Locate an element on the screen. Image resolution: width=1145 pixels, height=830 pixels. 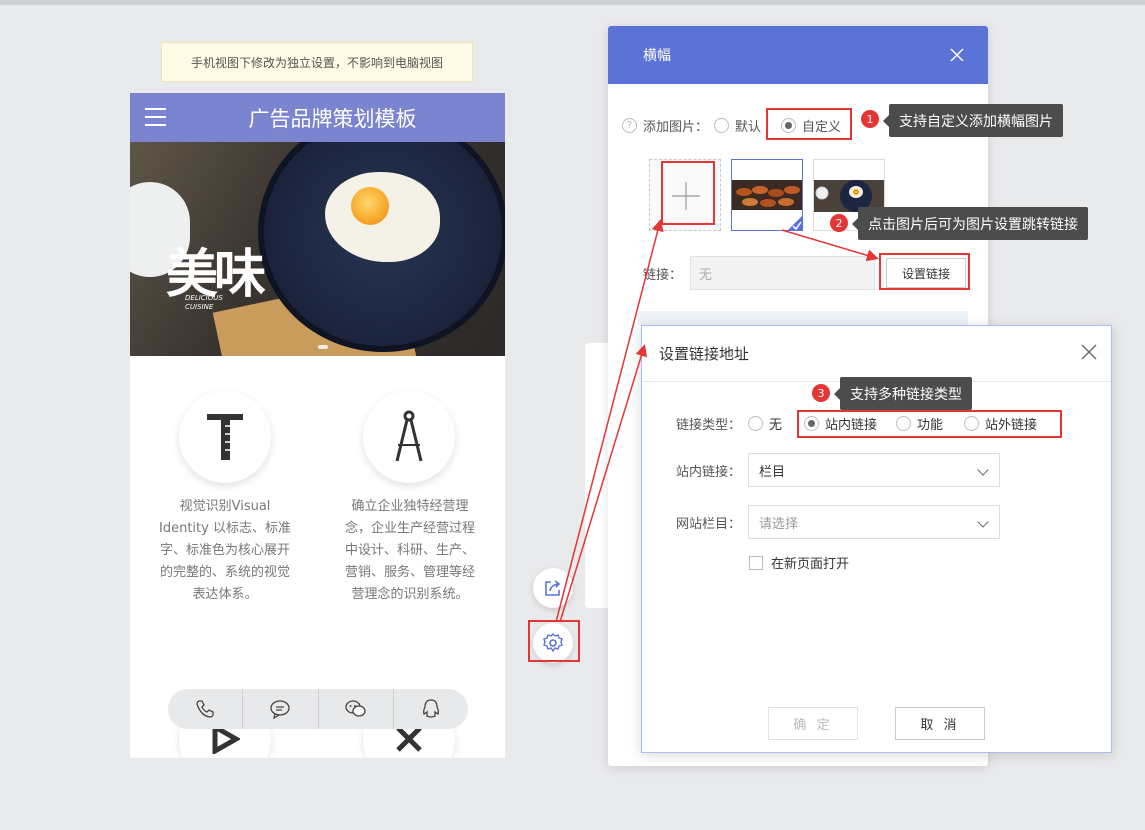
arrow-gear-to-add is located at coordinates (609, 421).